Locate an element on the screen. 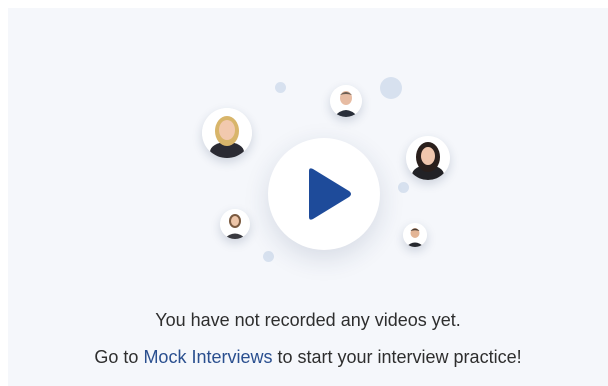 This screenshot has height=386, width=608. avatar-man-suit is located at coordinates (346, 101).